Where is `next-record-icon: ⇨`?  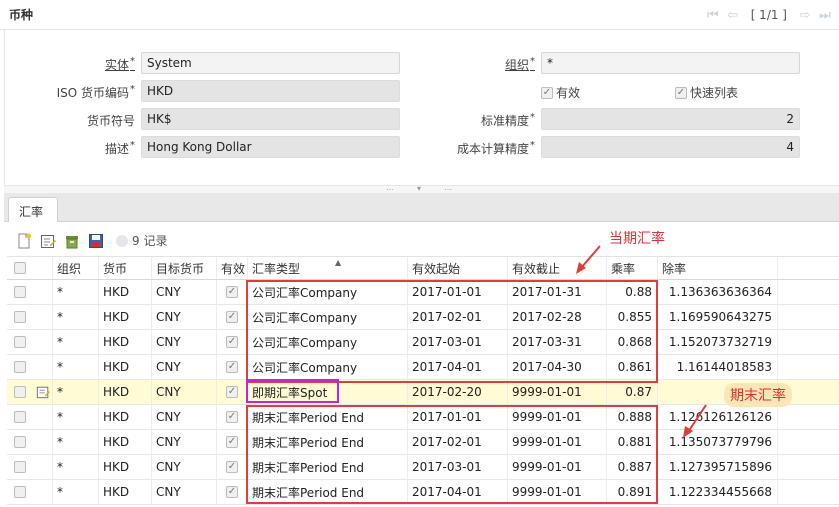
next-record-icon: ⇨ is located at coordinates (805, 15).